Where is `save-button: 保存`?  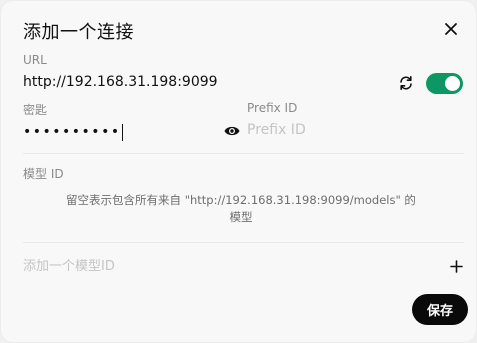 save-button: 保存 is located at coordinates (440, 309).